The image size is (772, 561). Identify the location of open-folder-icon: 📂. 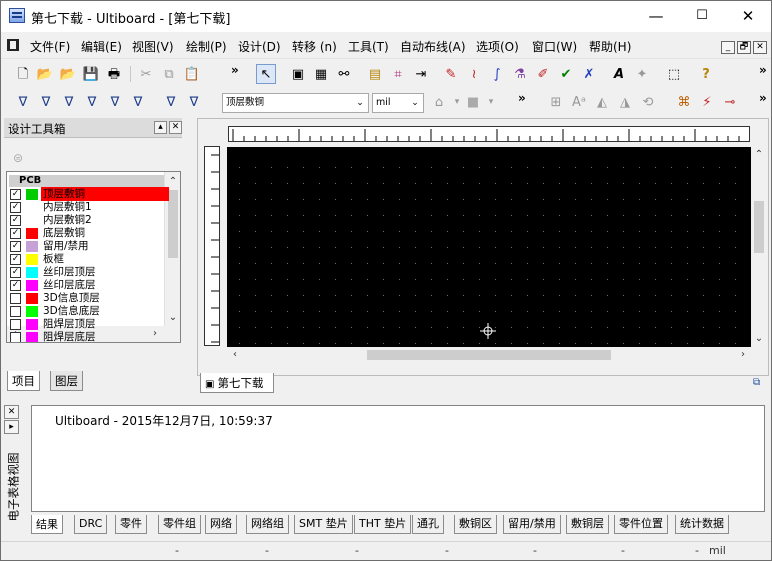
(45, 74).